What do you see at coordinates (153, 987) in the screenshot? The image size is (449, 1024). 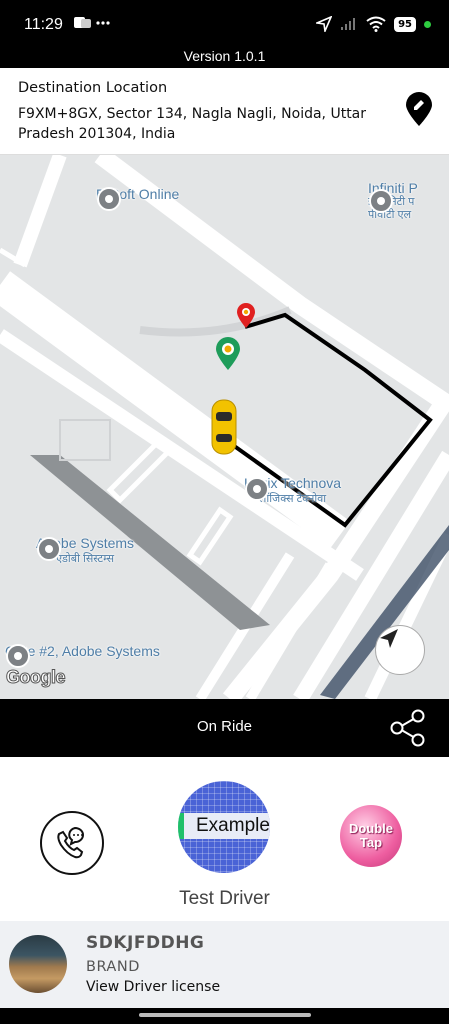 I see `view-license-link: View Driver license` at bounding box center [153, 987].